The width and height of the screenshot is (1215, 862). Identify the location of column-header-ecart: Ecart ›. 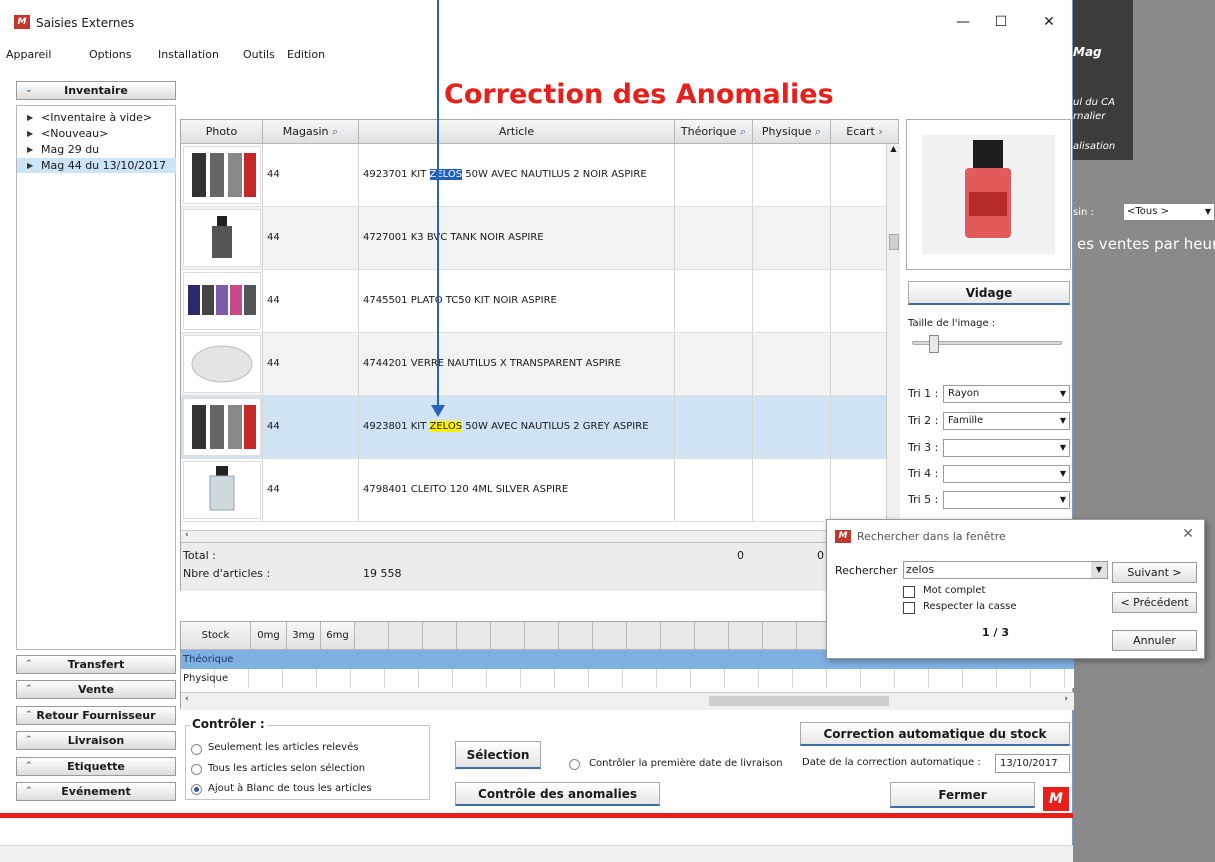
(865, 132).